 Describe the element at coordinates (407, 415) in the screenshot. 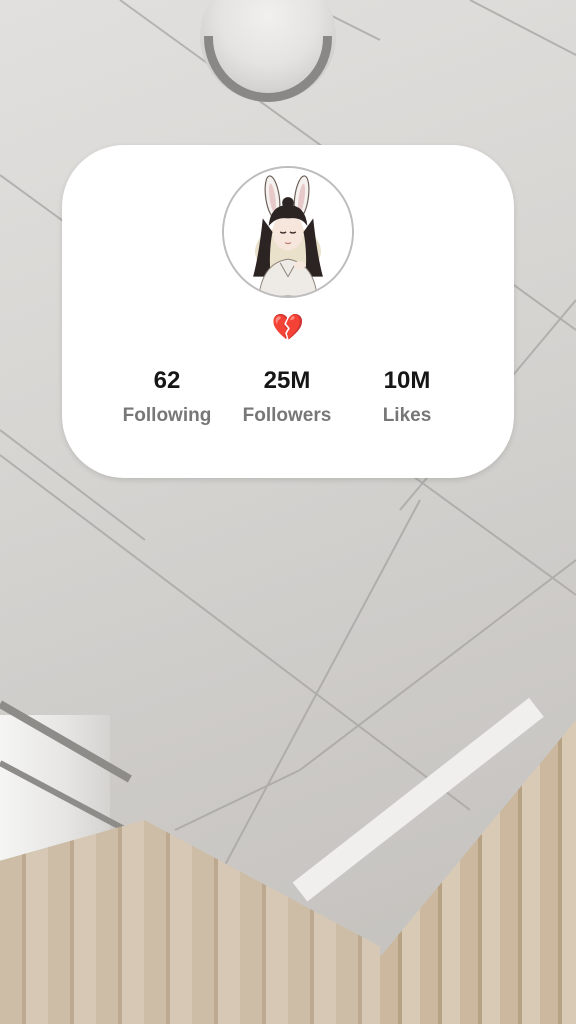

I see `likes-label: Likes` at that location.